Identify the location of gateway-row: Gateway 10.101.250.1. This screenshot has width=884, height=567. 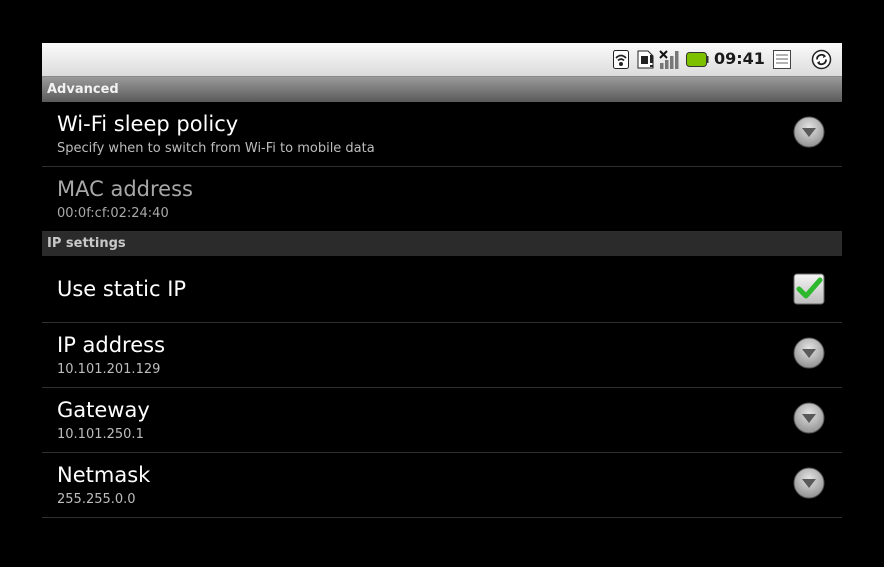
(442, 420).